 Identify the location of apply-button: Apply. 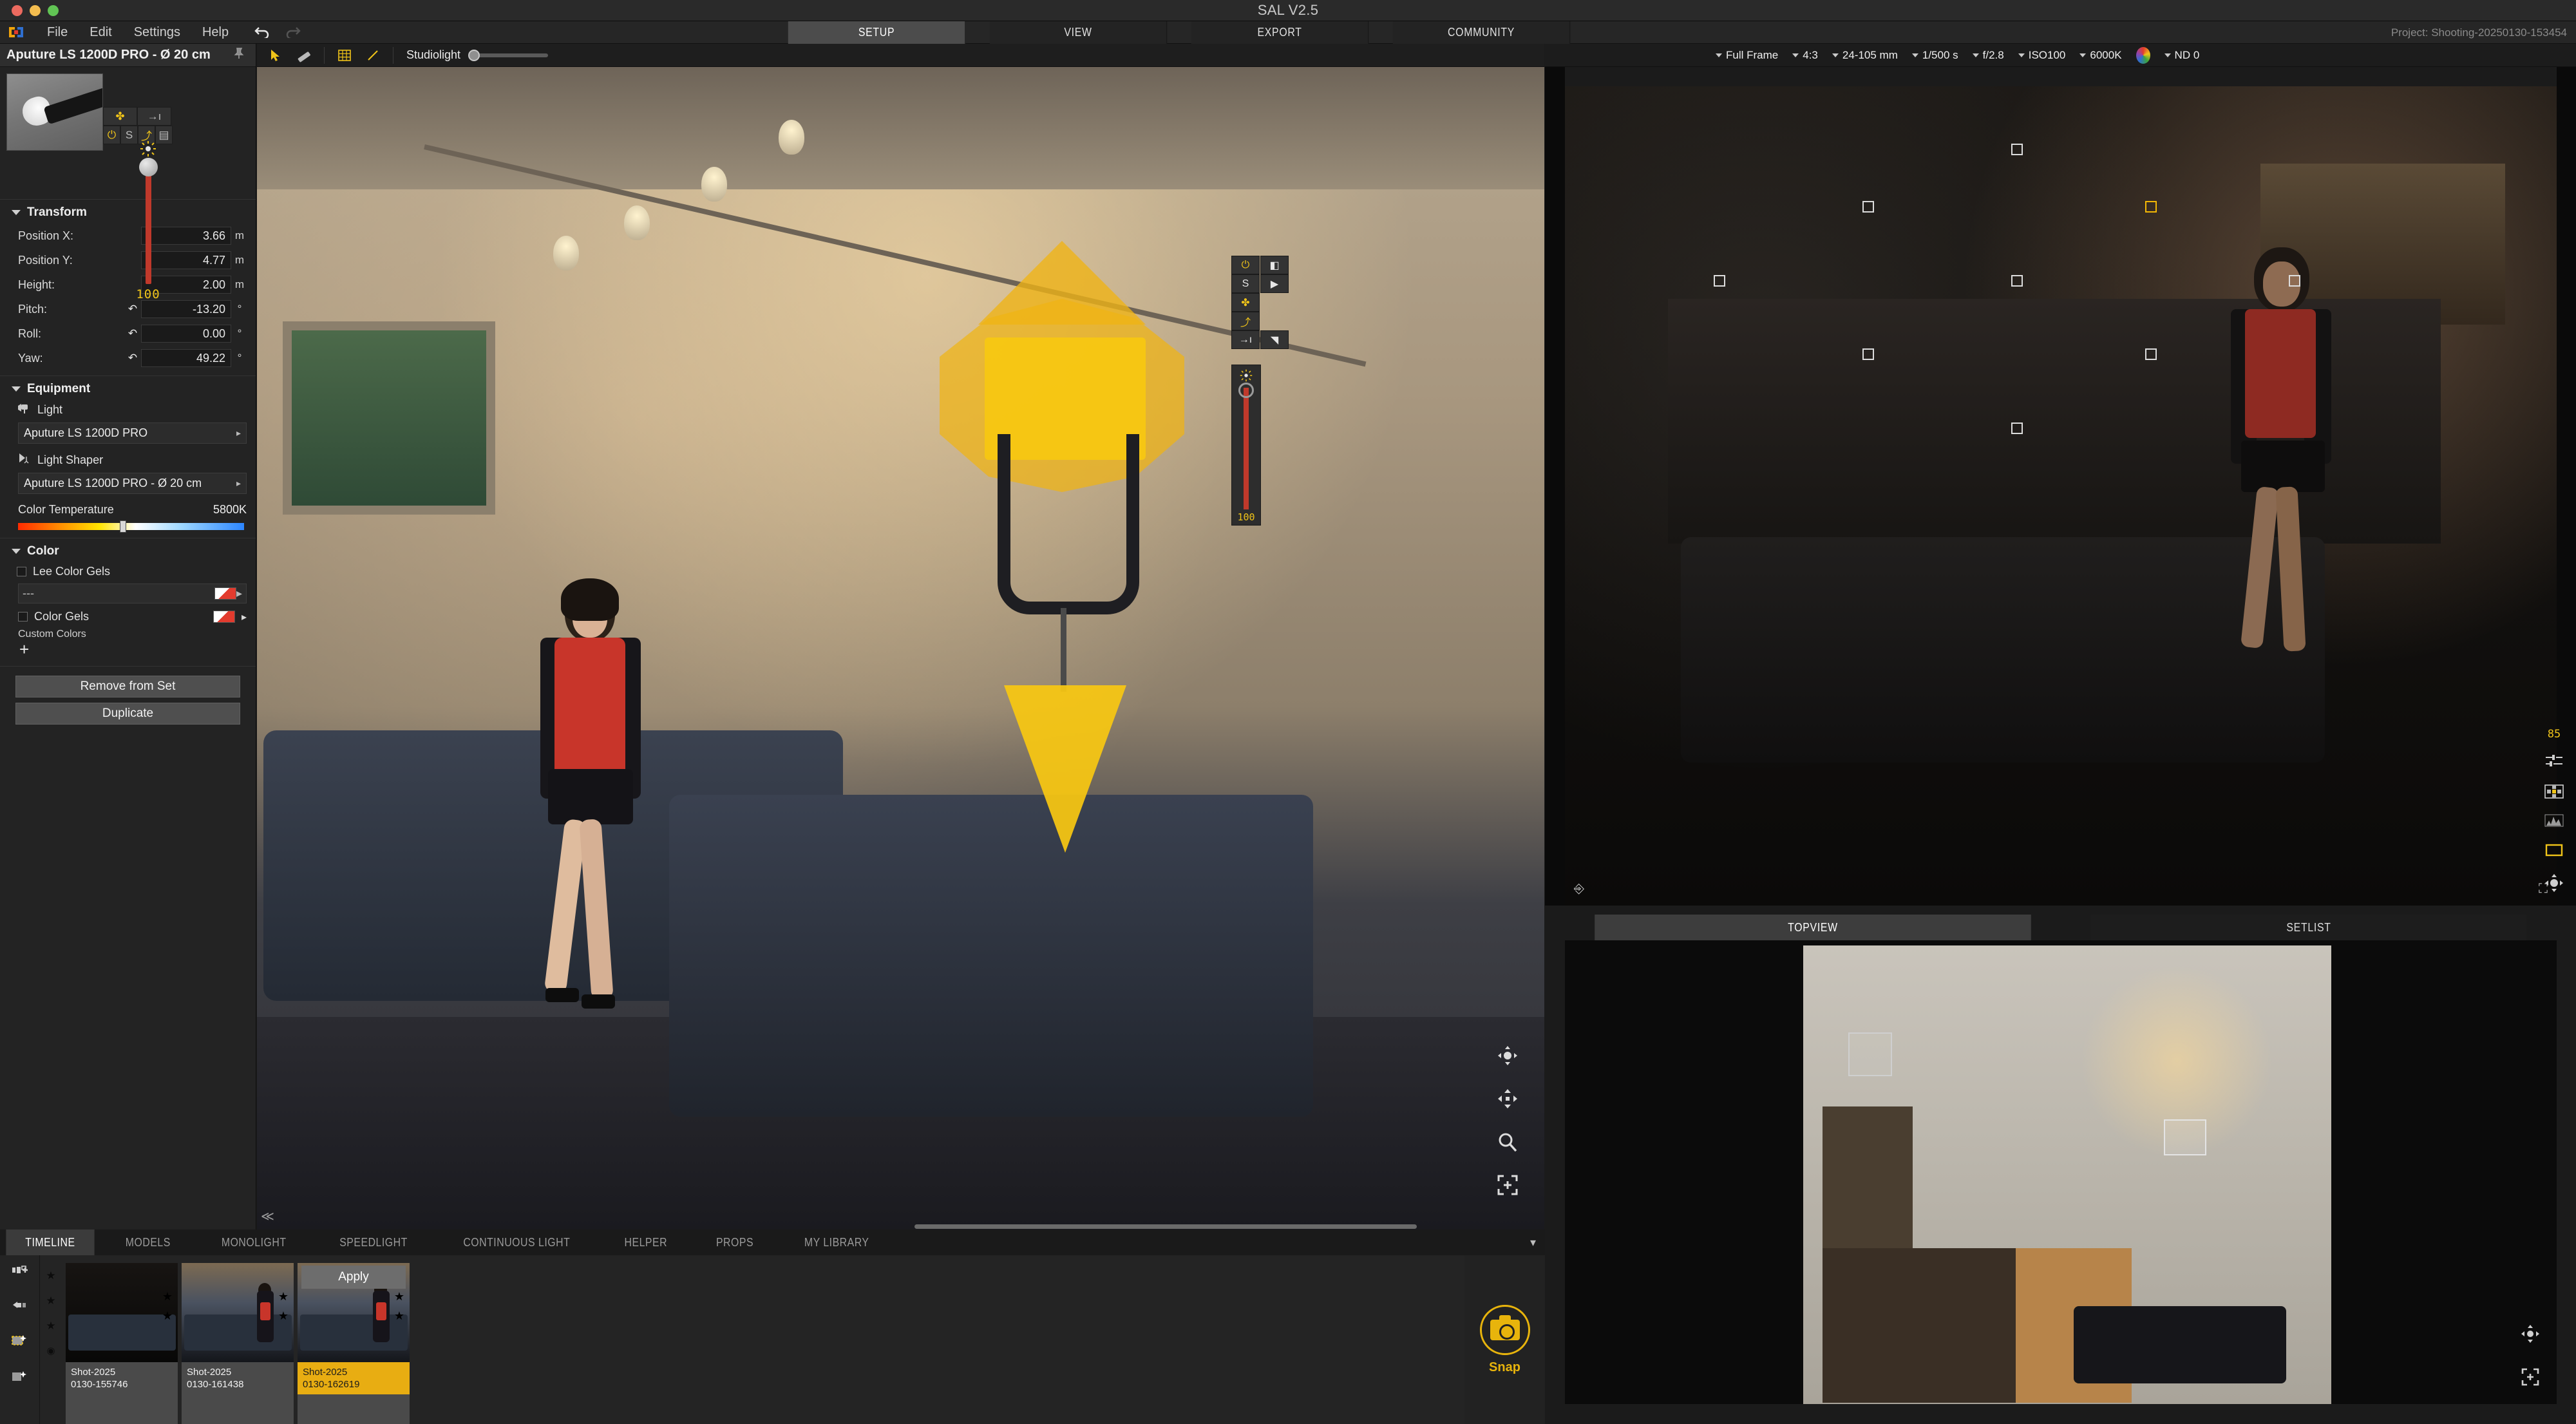
(353, 1277).